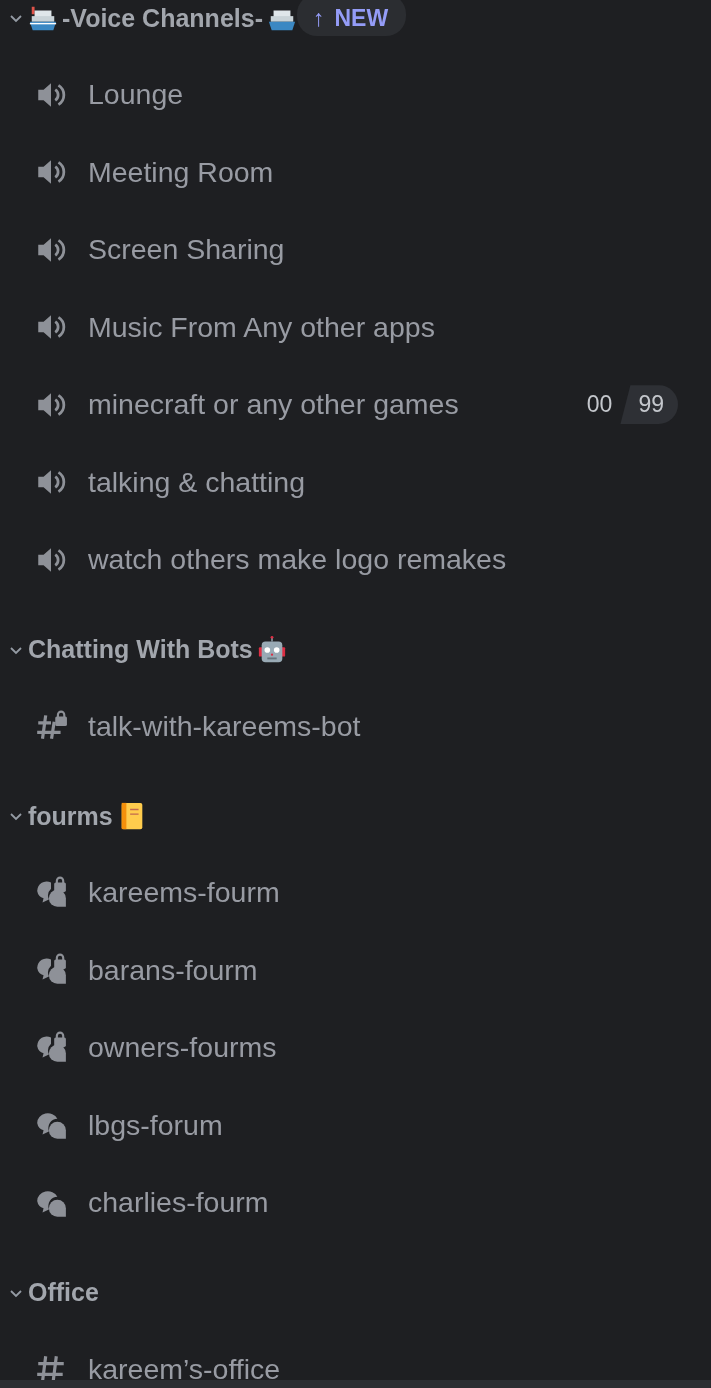  Describe the element at coordinates (383, 970) in the screenshot. I see `channel-name: barans-fourm` at that location.